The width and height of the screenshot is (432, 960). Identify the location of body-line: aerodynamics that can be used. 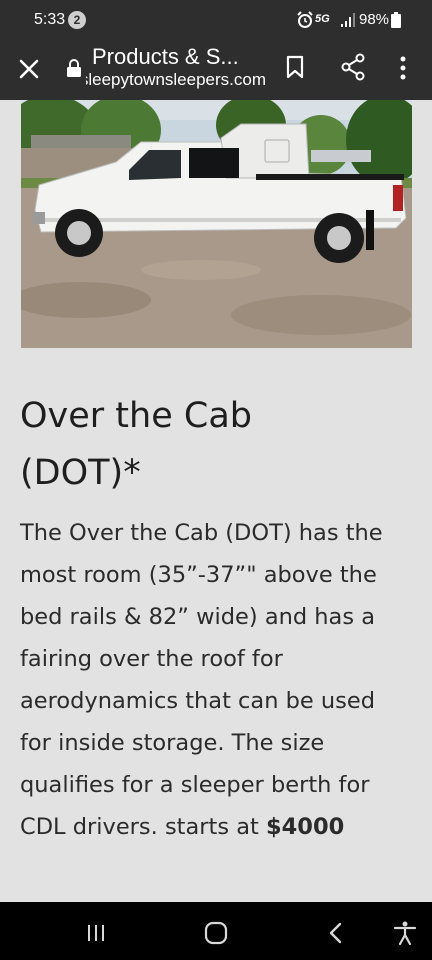
(198, 701).